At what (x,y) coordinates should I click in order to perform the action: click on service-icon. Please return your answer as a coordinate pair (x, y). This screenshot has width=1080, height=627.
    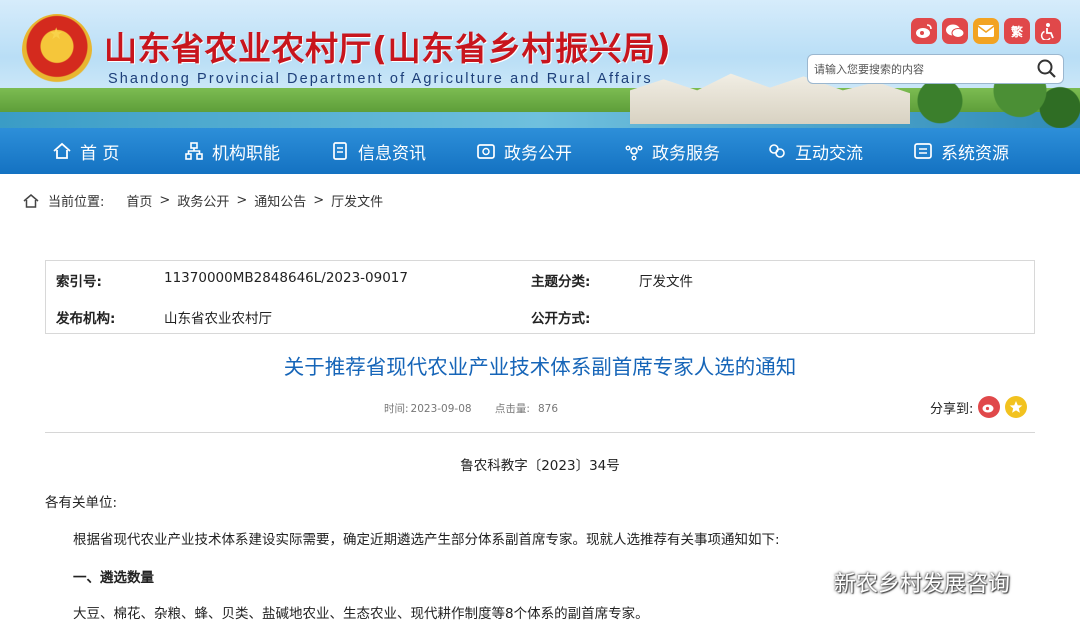
    Looking at the image, I should click on (634, 151).